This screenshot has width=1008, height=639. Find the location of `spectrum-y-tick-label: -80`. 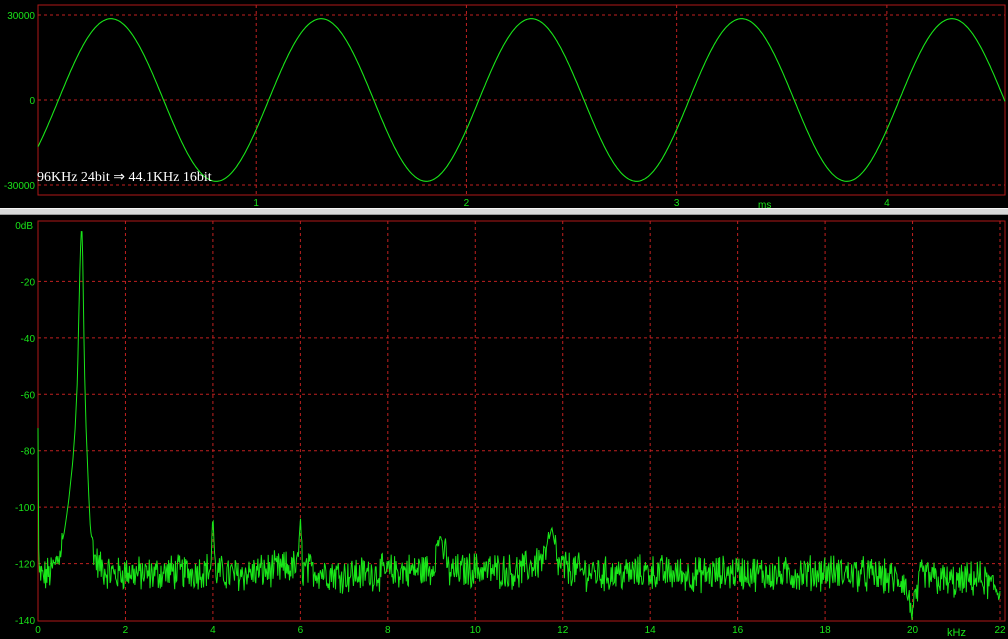

spectrum-y-tick-label: -80 is located at coordinates (28, 452).